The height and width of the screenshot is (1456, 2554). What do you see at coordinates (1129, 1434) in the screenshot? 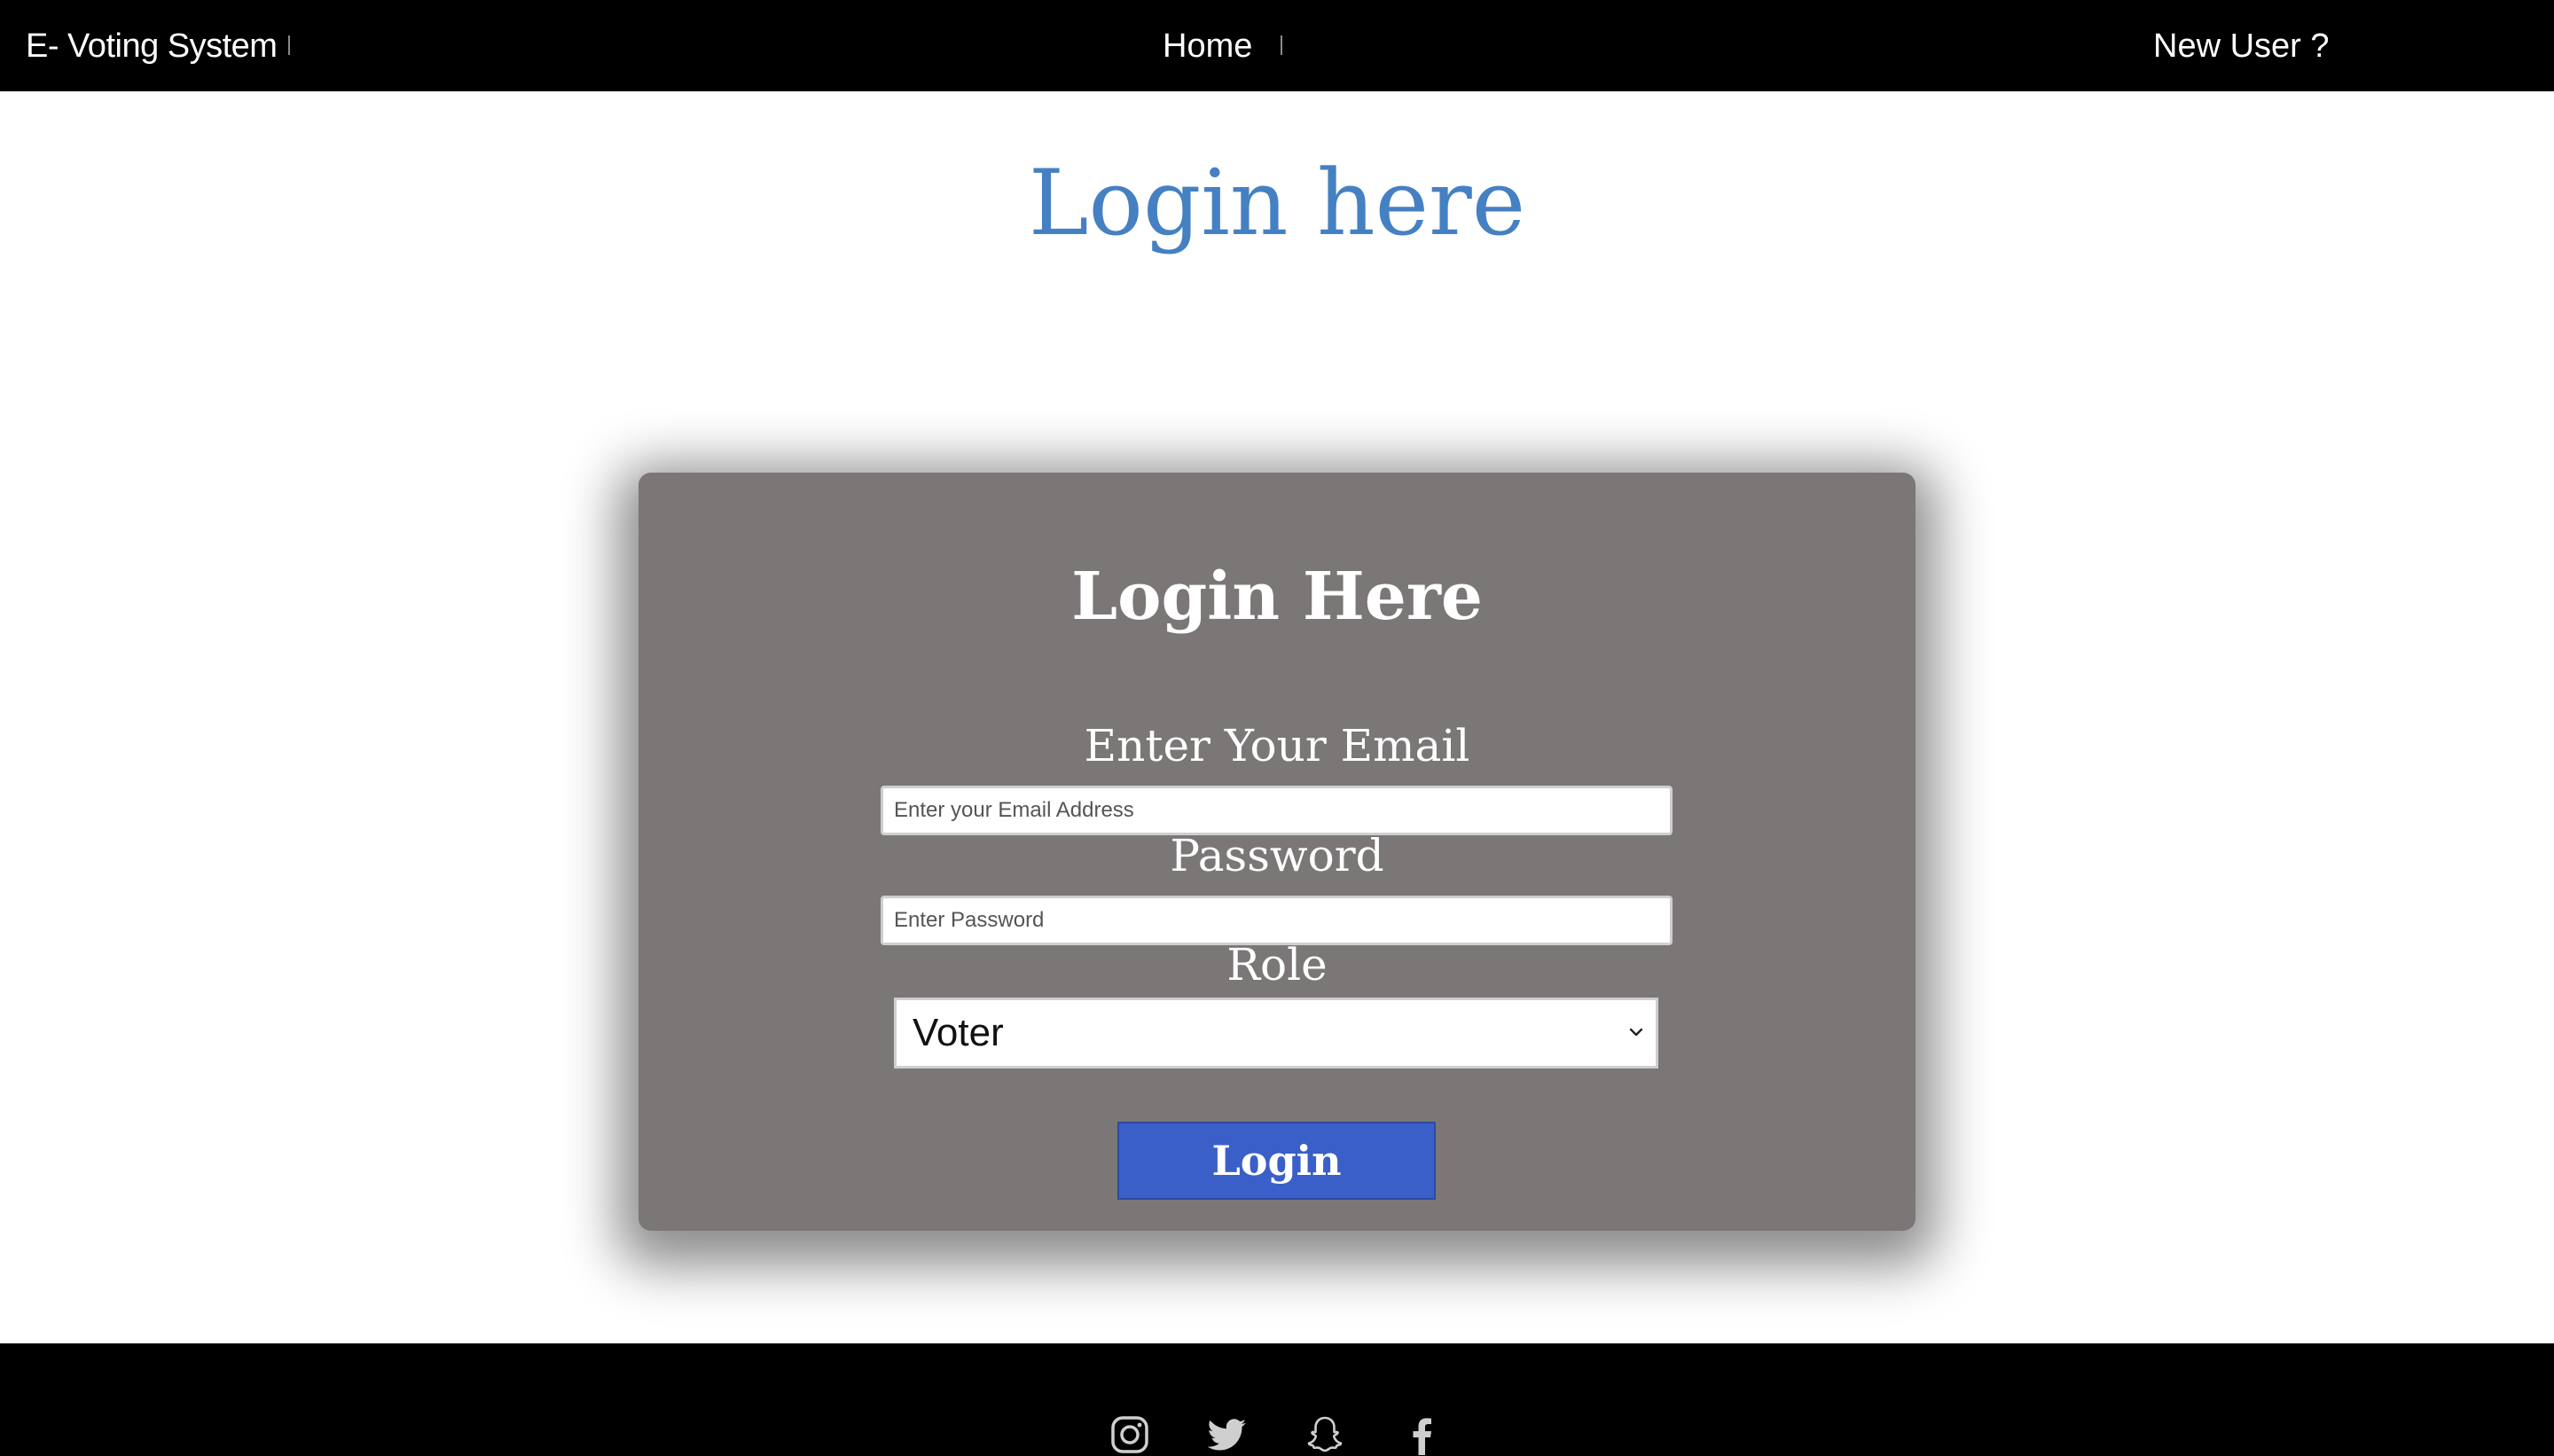
I see `instagram-icon` at bounding box center [1129, 1434].